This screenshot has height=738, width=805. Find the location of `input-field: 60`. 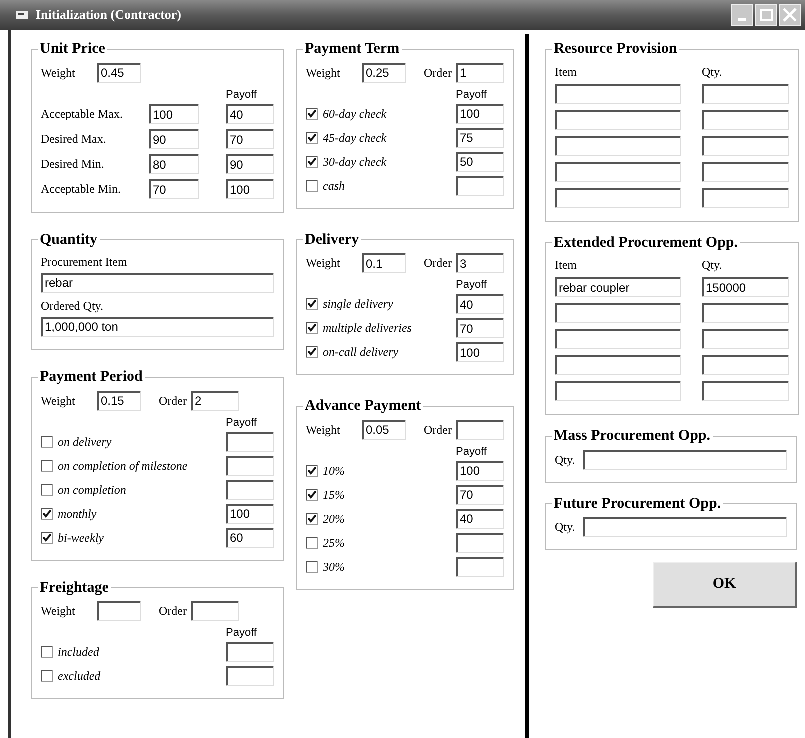

input-field: 60 is located at coordinates (250, 538).